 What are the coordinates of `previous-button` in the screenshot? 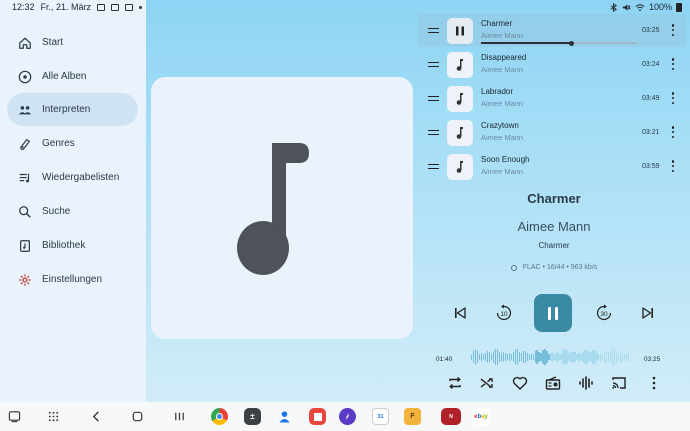 It's located at (460, 313).